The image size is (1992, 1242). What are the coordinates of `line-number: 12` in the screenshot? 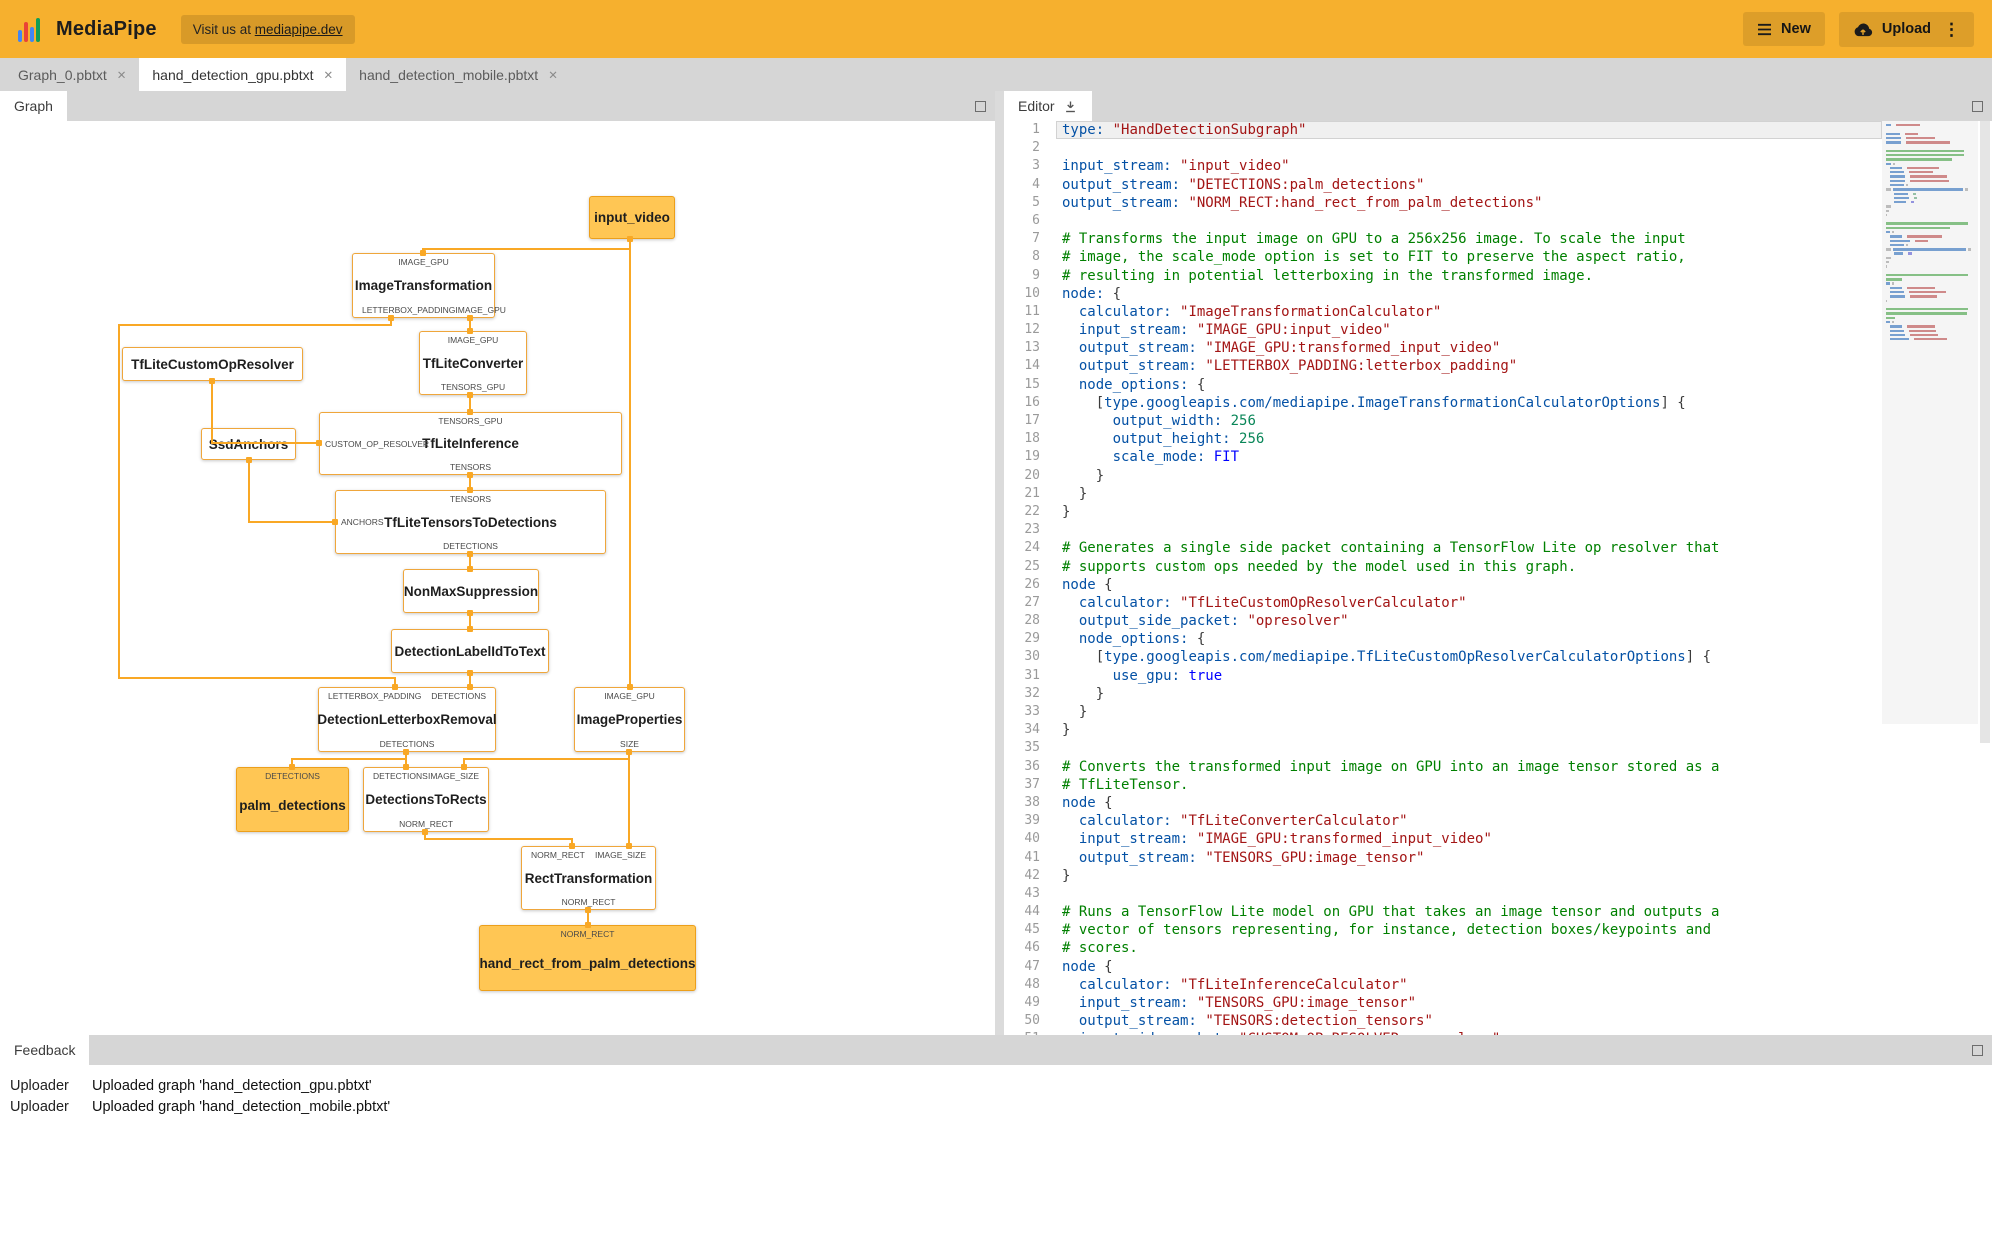 It's located at (1032, 330).